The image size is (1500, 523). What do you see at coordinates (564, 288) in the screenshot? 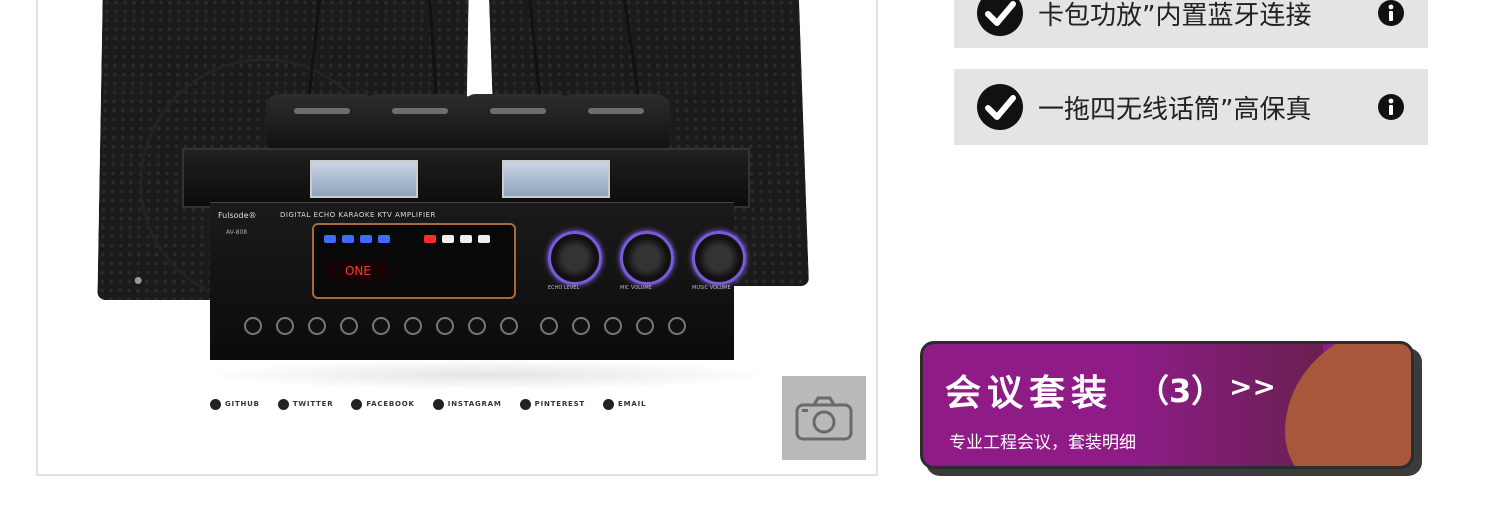
I see `dial-label: ECHO LEVEL` at bounding box center [564, 288].